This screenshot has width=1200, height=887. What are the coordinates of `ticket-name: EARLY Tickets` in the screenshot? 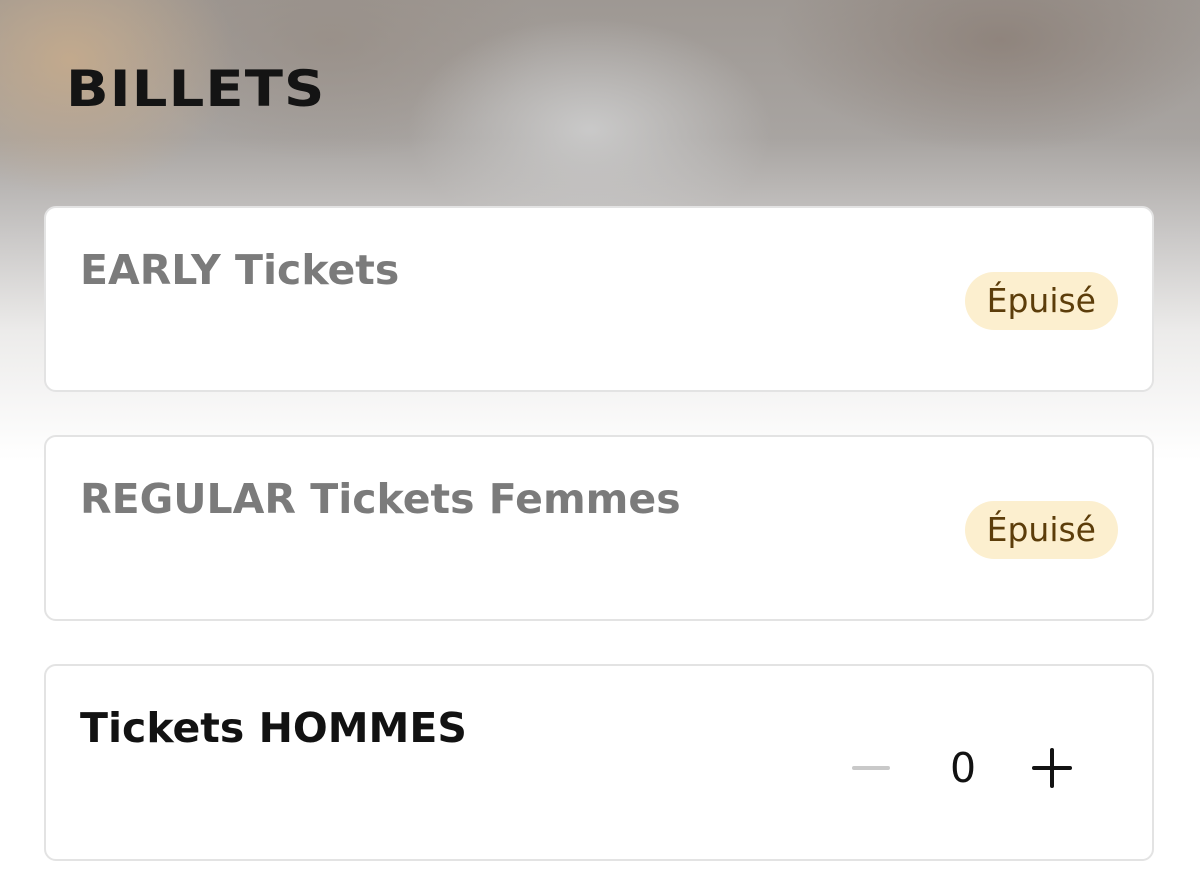 It's located at (240, 270).